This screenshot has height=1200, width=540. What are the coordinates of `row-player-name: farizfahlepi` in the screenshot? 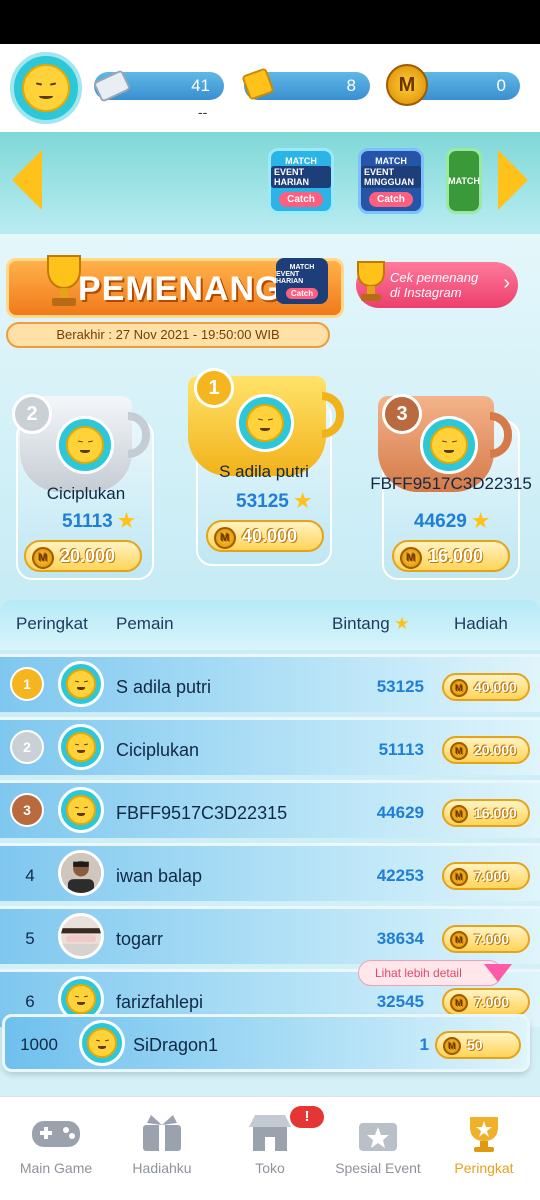 It's located at (160, 1002).